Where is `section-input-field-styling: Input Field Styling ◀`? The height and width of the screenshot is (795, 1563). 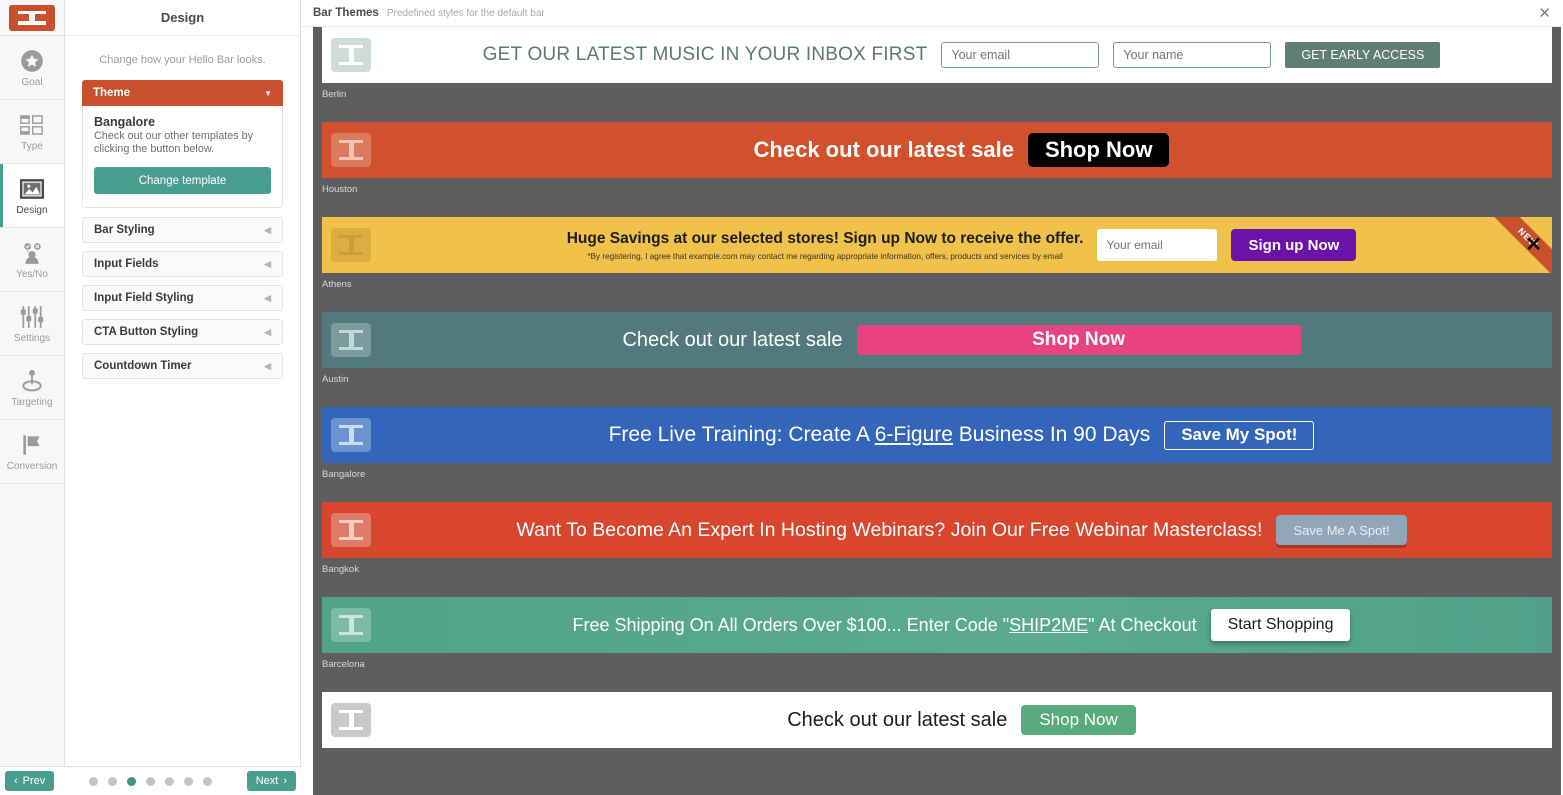
section-input-field-styling: Input Field Styling ◀ is located at coordinates (182, 298).